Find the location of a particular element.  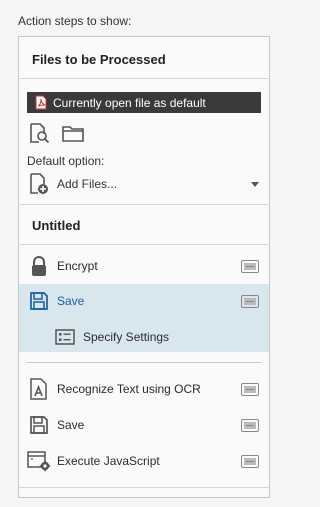

ocr-text-icon is located at coordinates (39, 389).